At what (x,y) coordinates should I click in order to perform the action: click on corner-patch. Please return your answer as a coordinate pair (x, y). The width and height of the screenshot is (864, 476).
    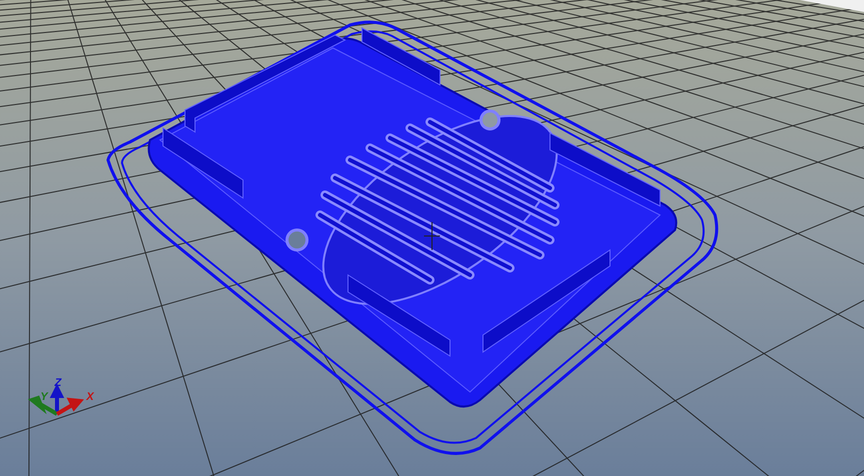
    Looking at the image, I should click on (832, 6).